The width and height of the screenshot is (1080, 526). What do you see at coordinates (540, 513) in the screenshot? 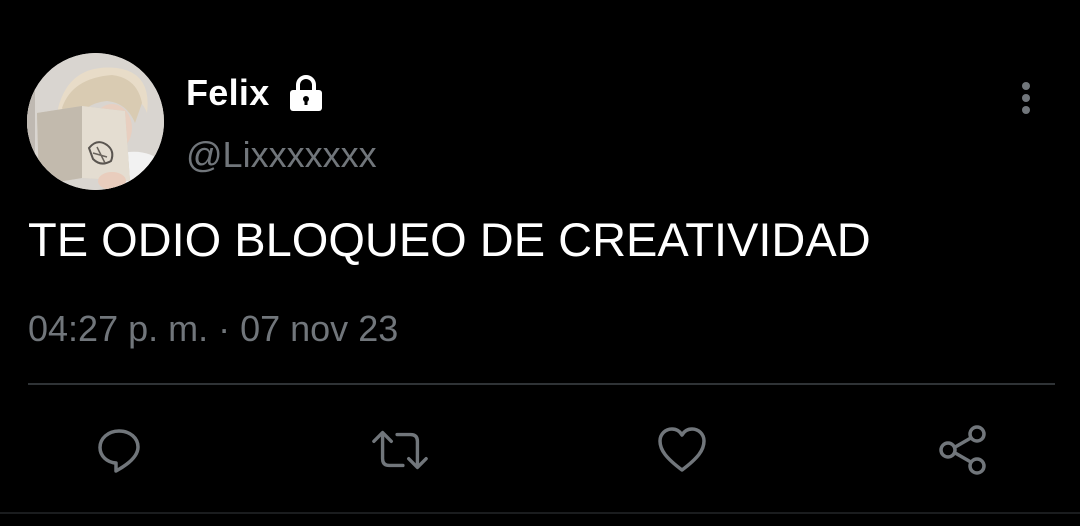
I see `bottom-divider` at bounding box center [540, 513].